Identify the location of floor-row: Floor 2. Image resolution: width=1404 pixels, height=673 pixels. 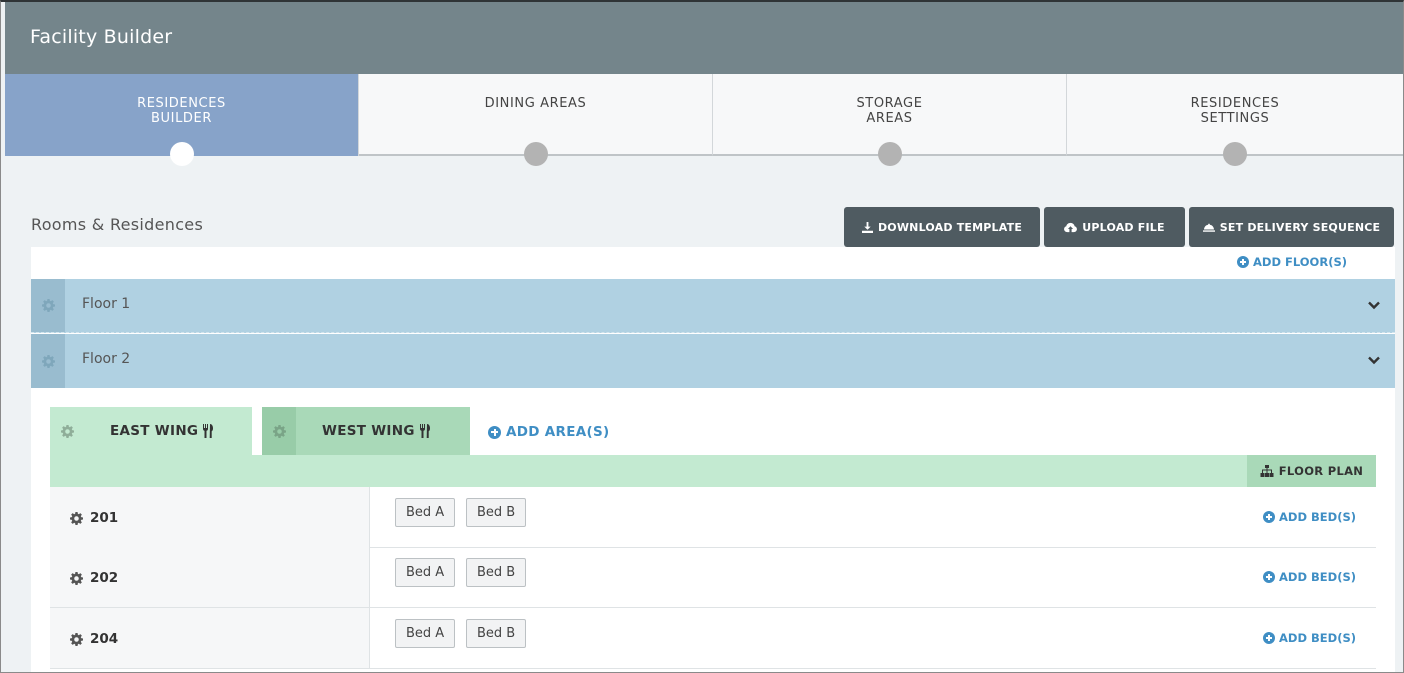
(713, 361).